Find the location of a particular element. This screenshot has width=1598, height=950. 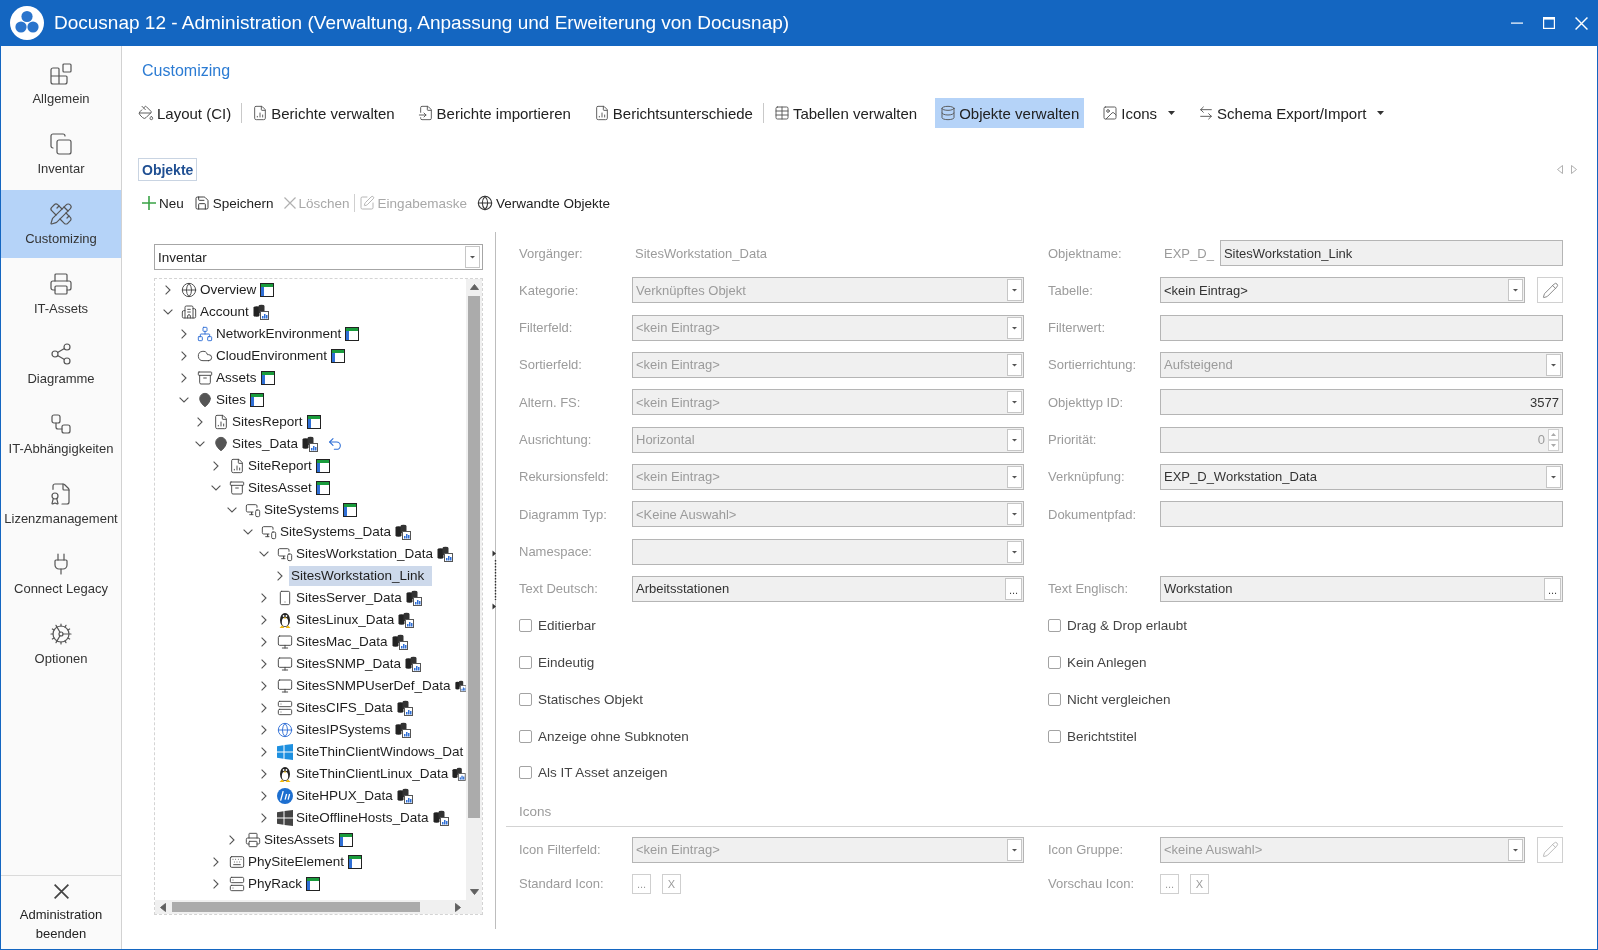

left-arrow-icon is located at coordinates (163, 907).